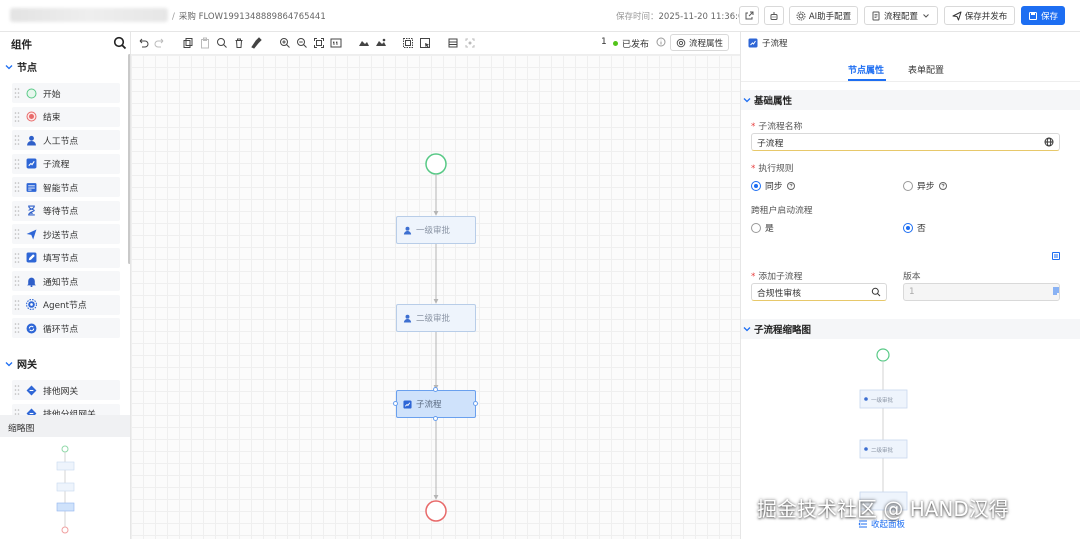 The image size is (1080, 539). What do you see at coordinates (910, 100) in the screenshot?
I see `group-basic-properties: 基础属性` at bounding box center [910, 100].